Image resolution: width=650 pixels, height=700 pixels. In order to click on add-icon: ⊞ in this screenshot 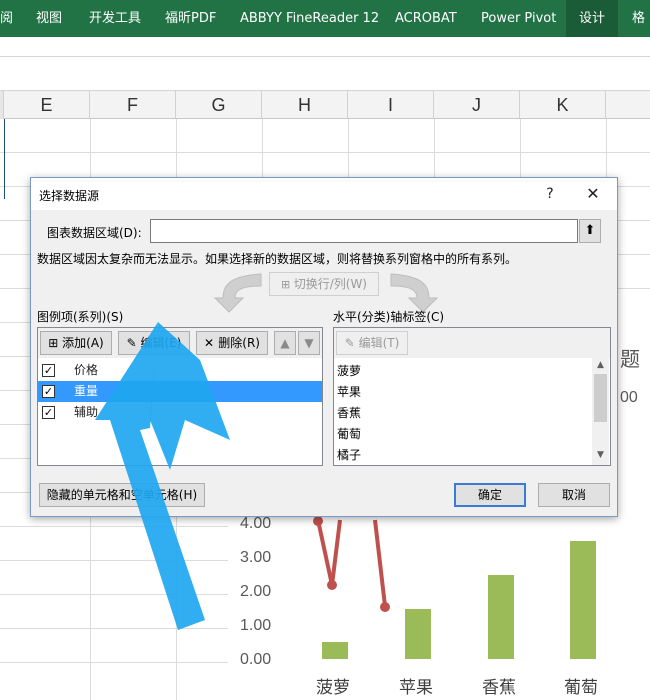, I will do `click(55, 343)`.